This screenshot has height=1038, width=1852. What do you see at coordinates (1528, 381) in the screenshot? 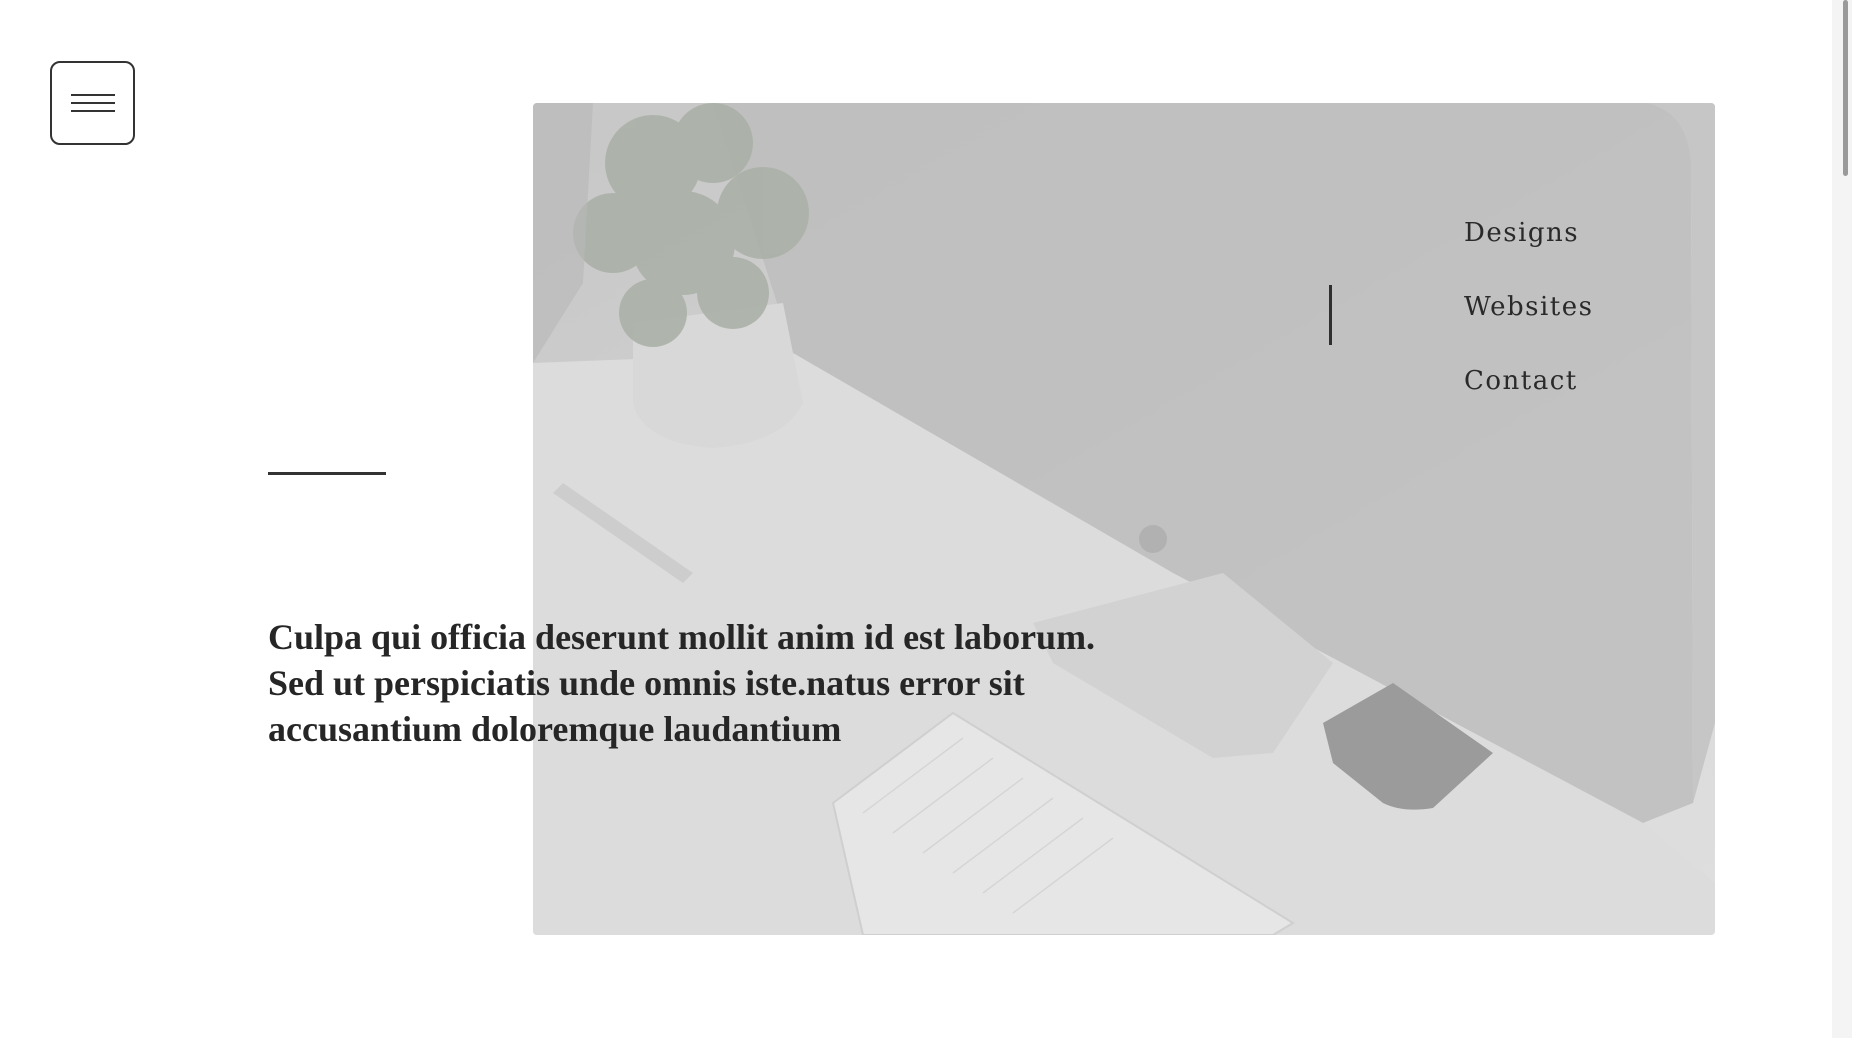
I see `nav-link-contact: Contact` at bounding box center [1528, 381].